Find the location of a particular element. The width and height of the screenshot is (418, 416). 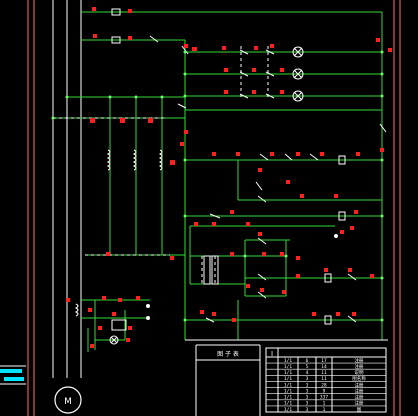

table-cell: 28 is located at coordinates (324, 385).